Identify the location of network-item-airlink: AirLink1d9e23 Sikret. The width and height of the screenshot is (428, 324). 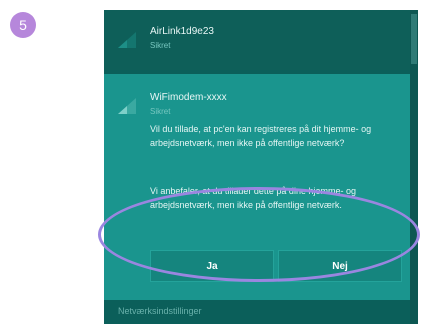
(257, 40).